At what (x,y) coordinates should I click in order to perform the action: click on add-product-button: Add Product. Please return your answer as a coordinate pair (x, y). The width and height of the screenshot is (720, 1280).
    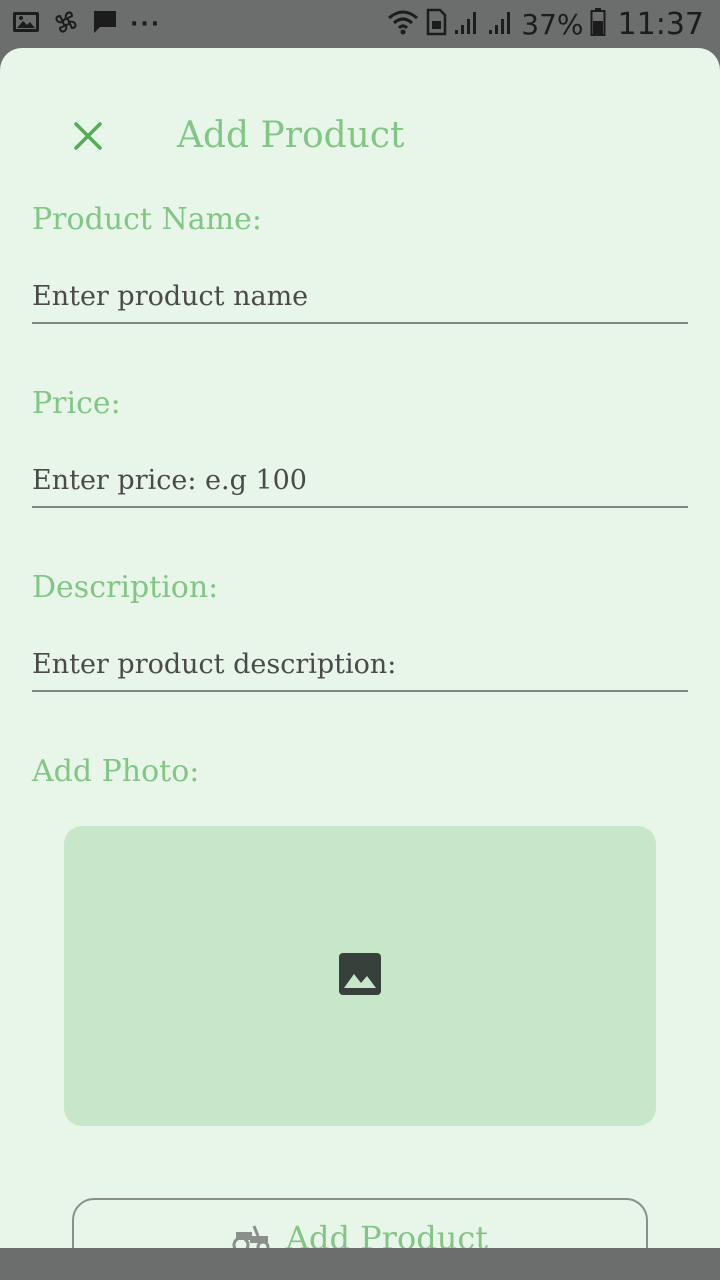
    Looking at the image, I should click on (360, 1223).